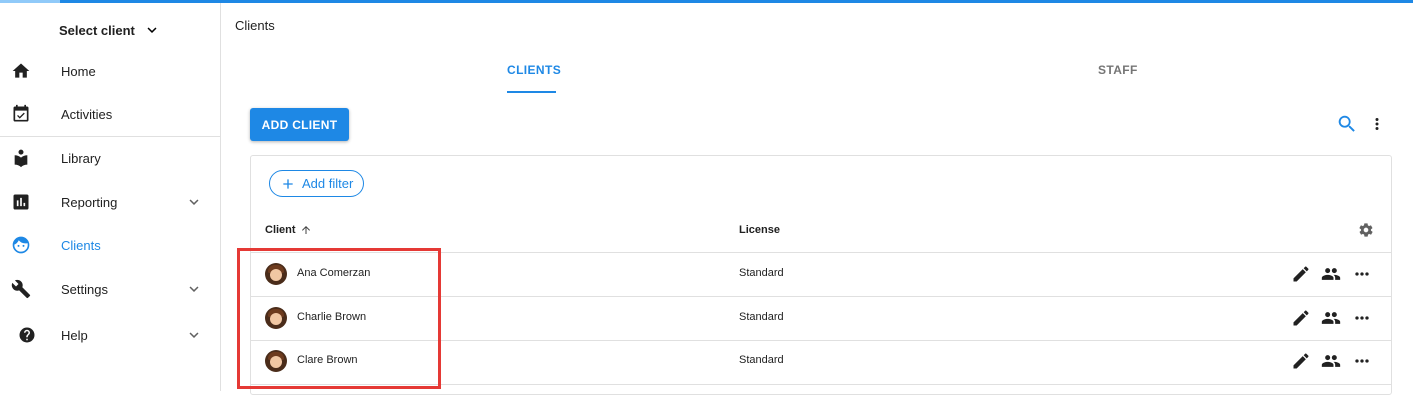  I want to click on column-header-label: Client, so click(280, 230).